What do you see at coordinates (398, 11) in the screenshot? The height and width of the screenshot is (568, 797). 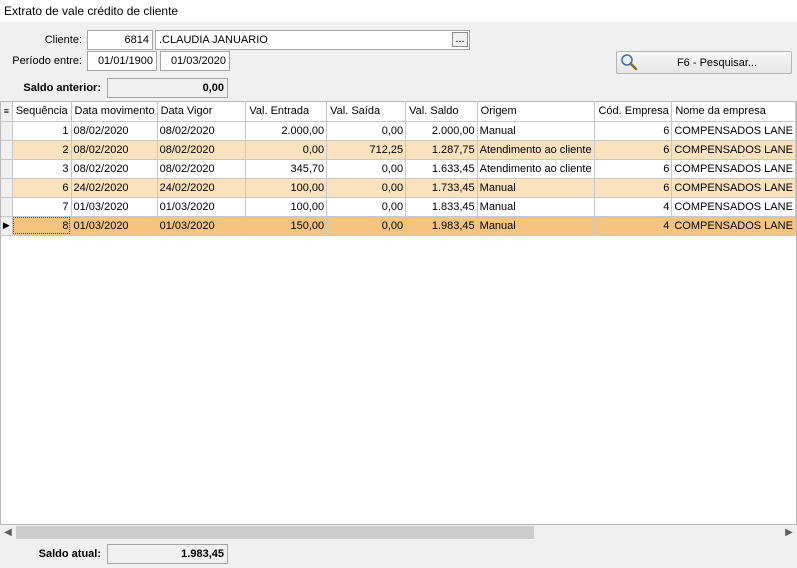 I see `window-title: Extrato de vale crédito de cliente` at bounding box center [398, 11].